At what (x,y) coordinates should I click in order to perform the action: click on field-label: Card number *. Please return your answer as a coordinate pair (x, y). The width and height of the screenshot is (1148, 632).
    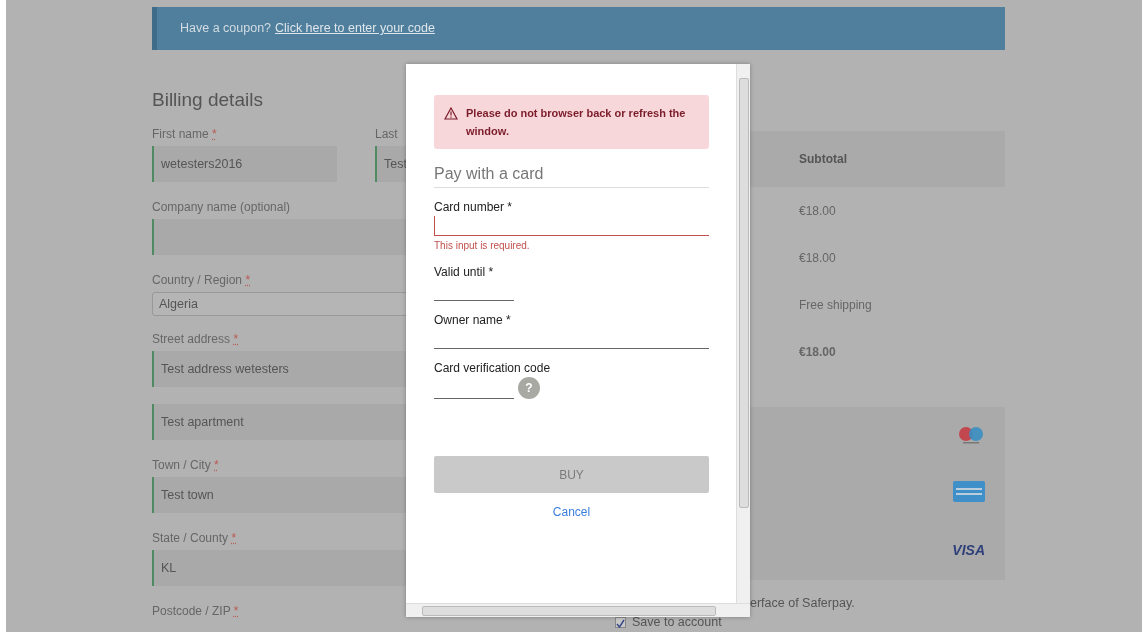
    Looking at the image, I should click on (474, 207).